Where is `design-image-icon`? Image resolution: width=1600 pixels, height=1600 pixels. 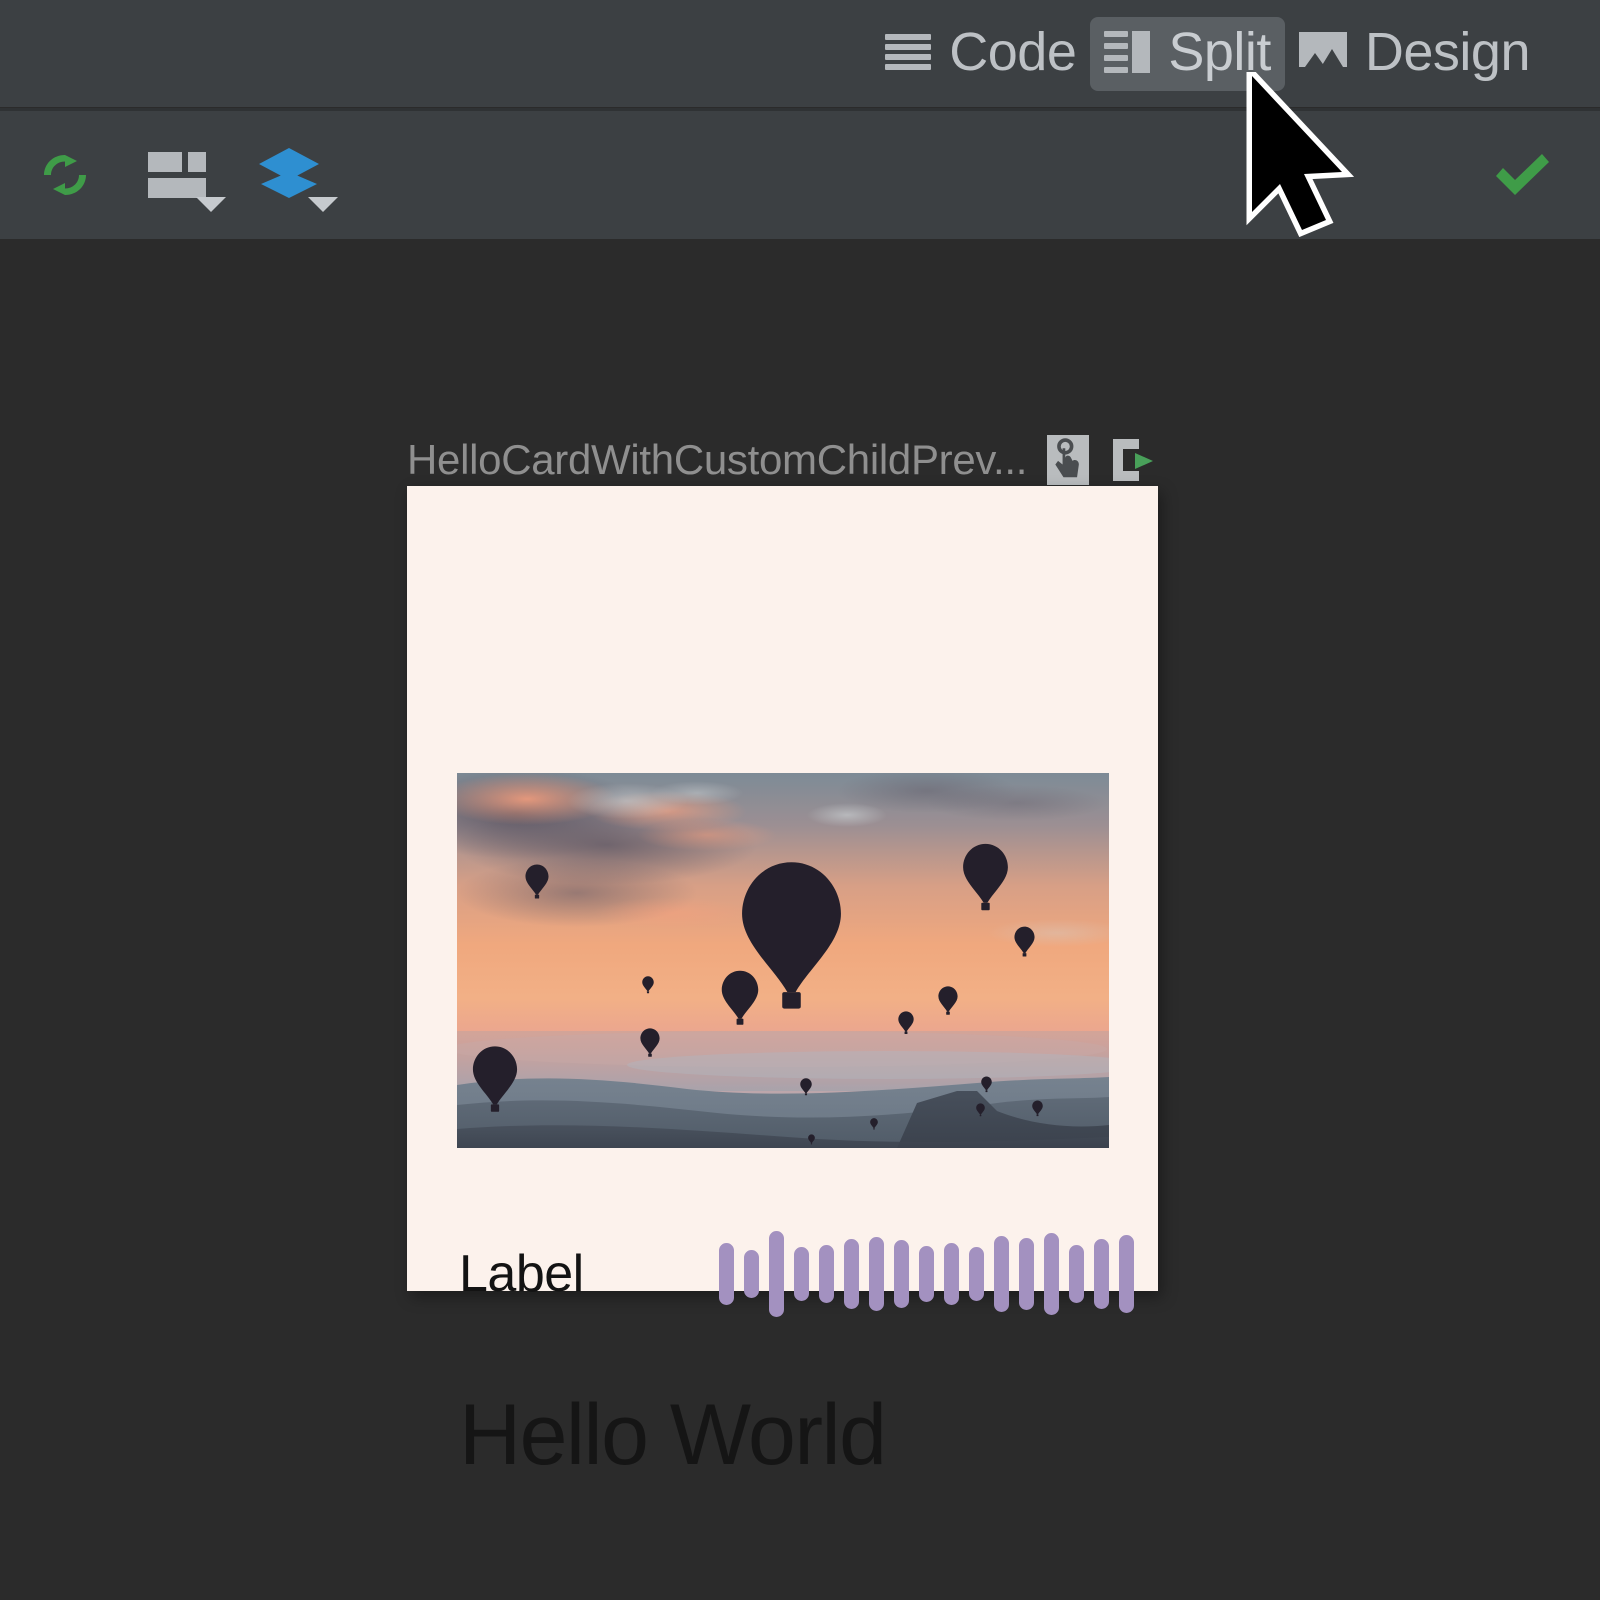
design-image-icon is located at coordinates (1322, 51).